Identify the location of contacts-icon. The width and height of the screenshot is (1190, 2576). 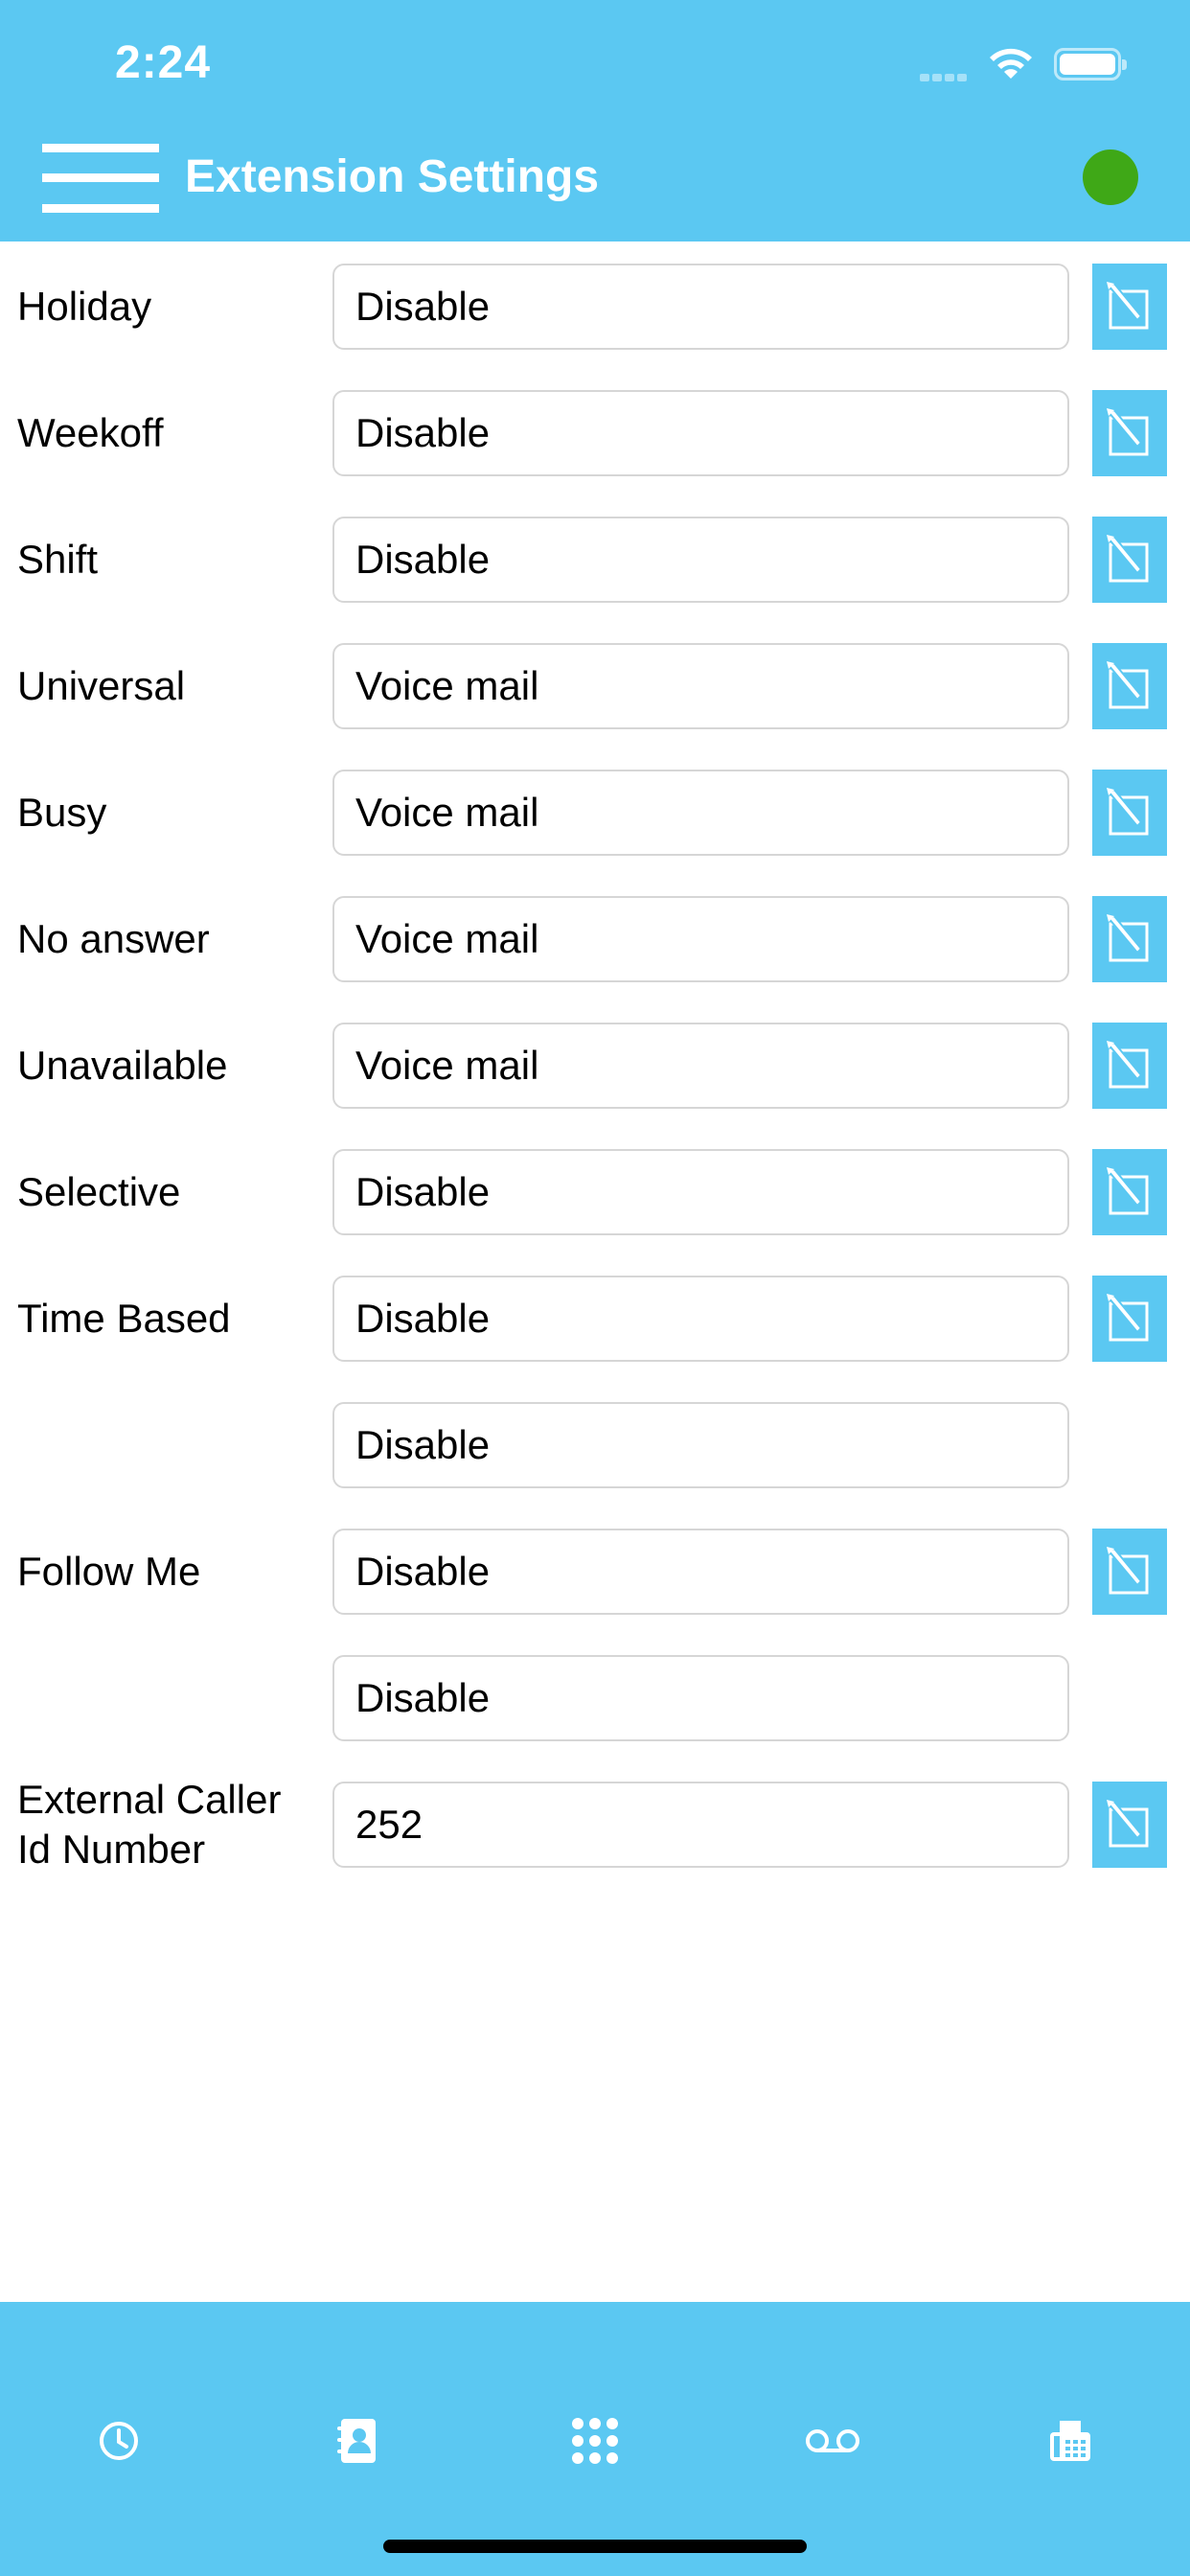
(357, 2441).